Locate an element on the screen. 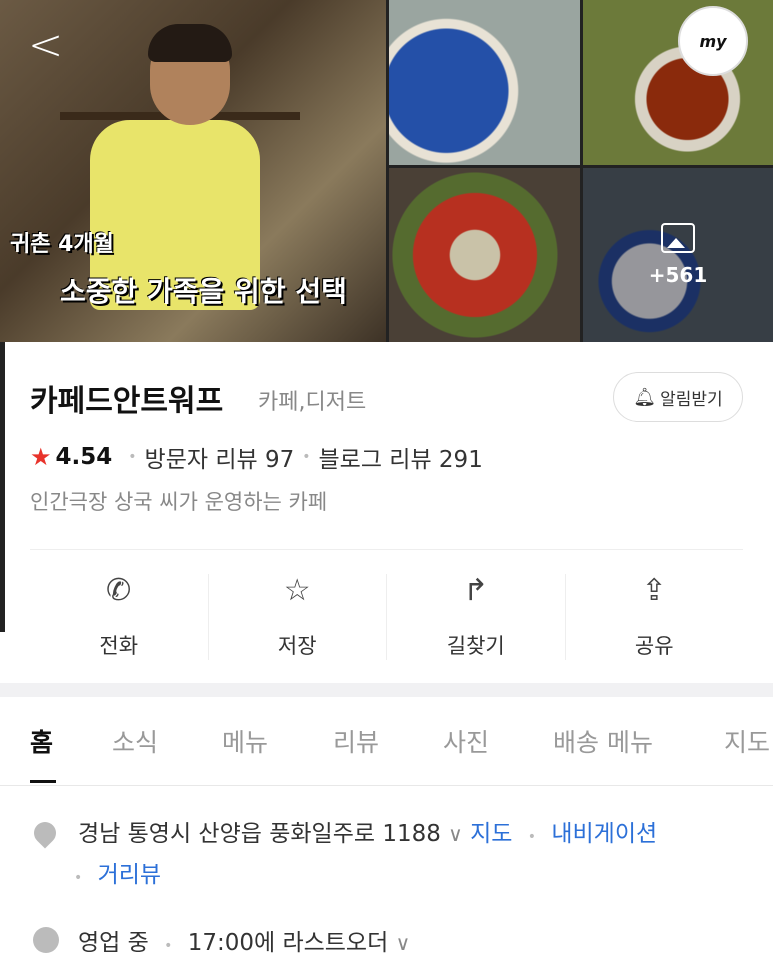  directions-label: 길찾기 is located at coordinates (475, 646).